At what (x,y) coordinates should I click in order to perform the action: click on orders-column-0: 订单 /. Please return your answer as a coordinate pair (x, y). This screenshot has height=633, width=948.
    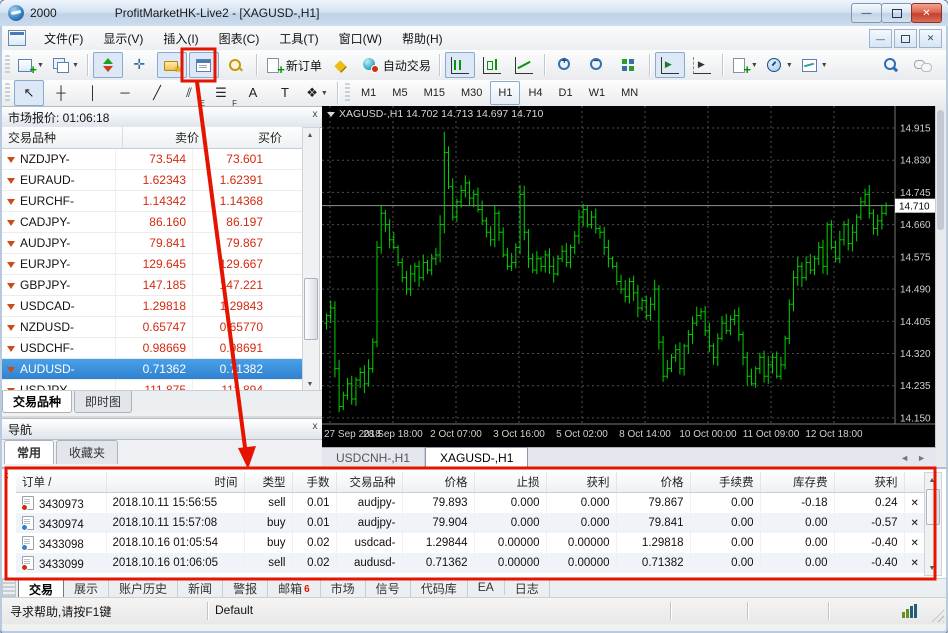
    Looking at the image, I should click on (61, 482).